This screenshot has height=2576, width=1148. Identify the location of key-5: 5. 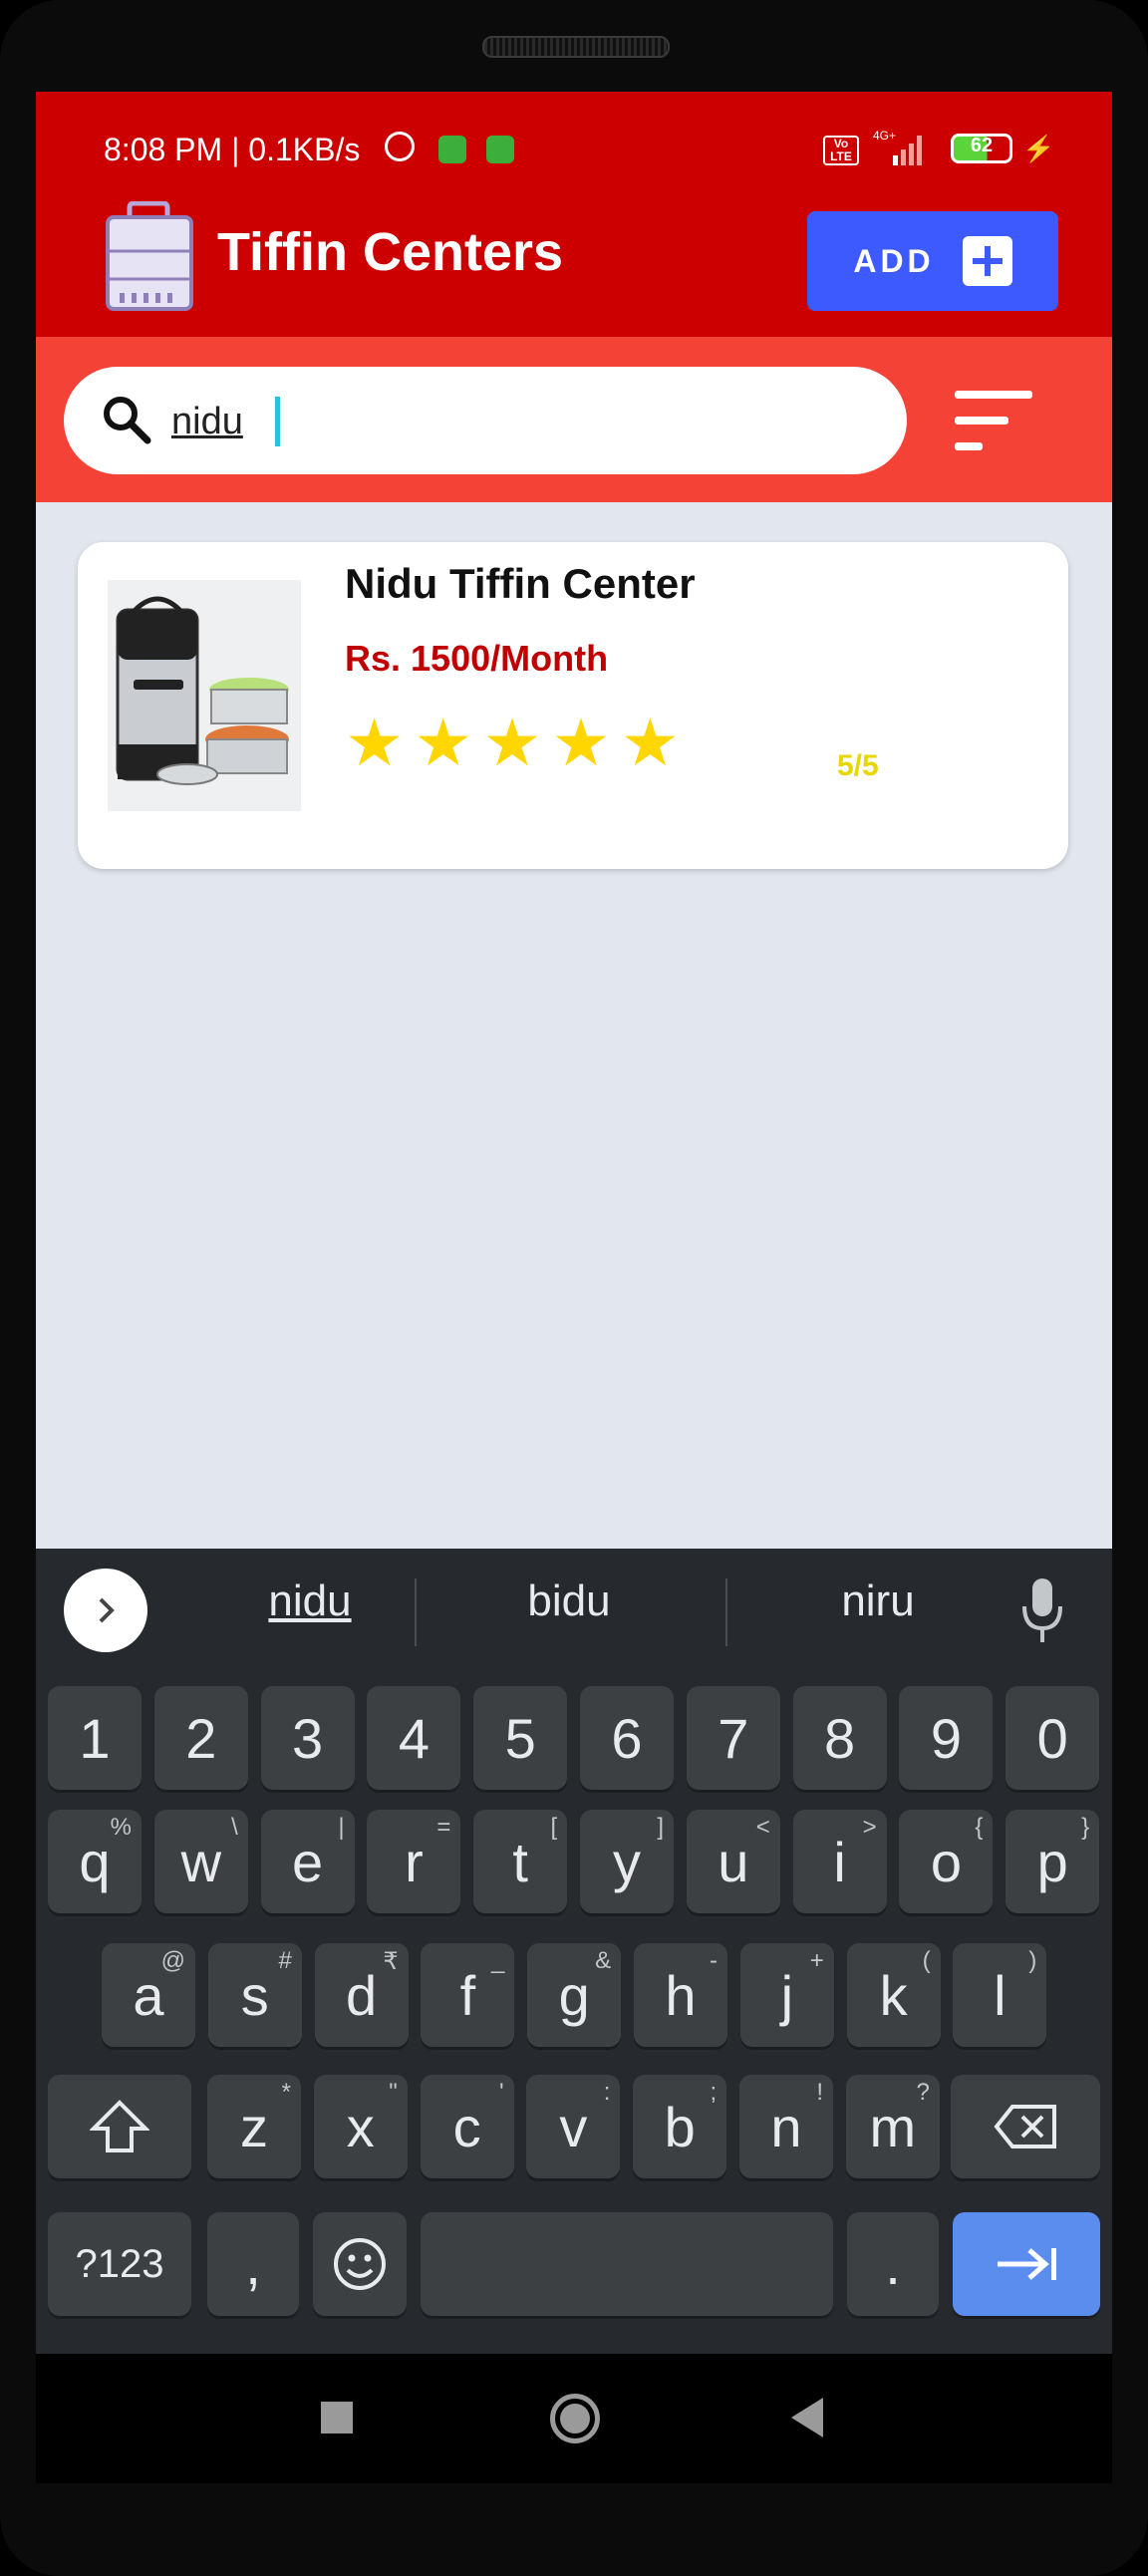
(520, 1738).